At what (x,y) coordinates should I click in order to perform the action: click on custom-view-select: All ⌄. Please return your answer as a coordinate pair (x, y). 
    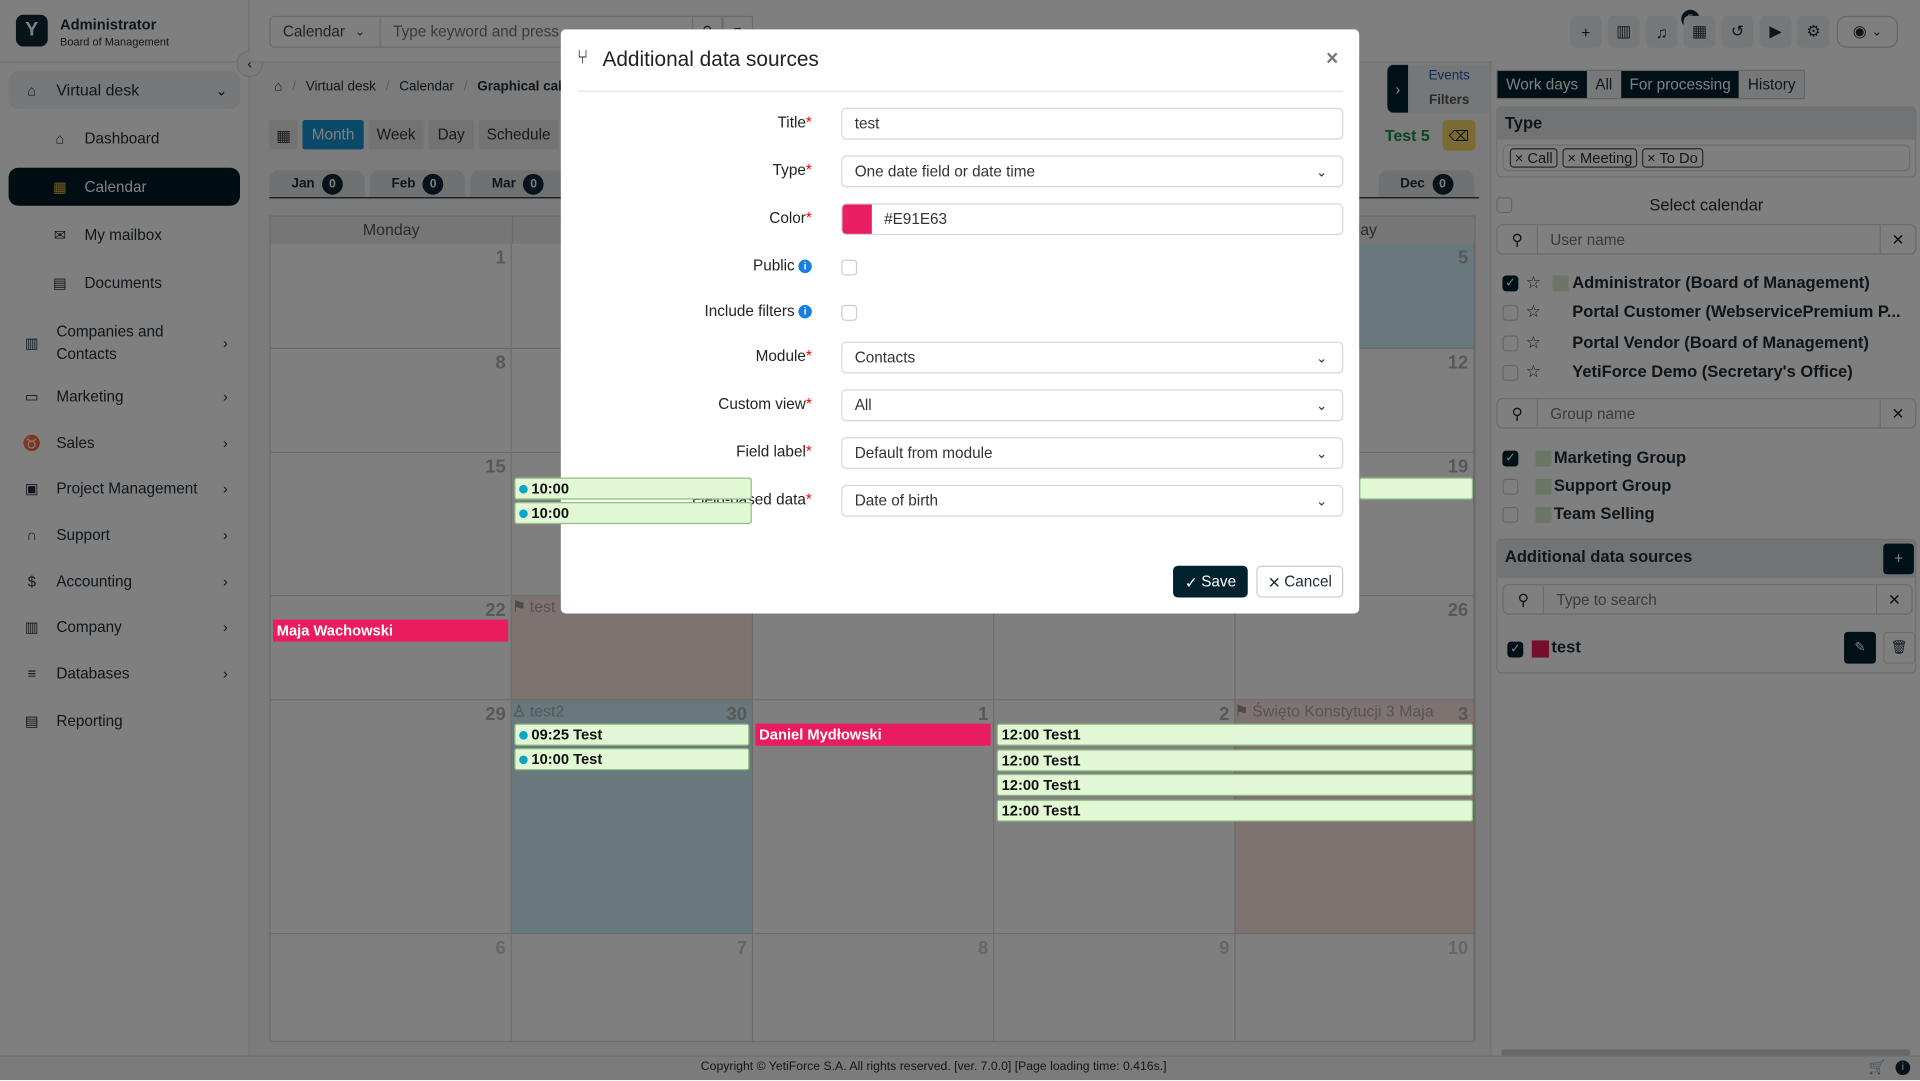
    Looking at the image, I should click on (1092, 405).